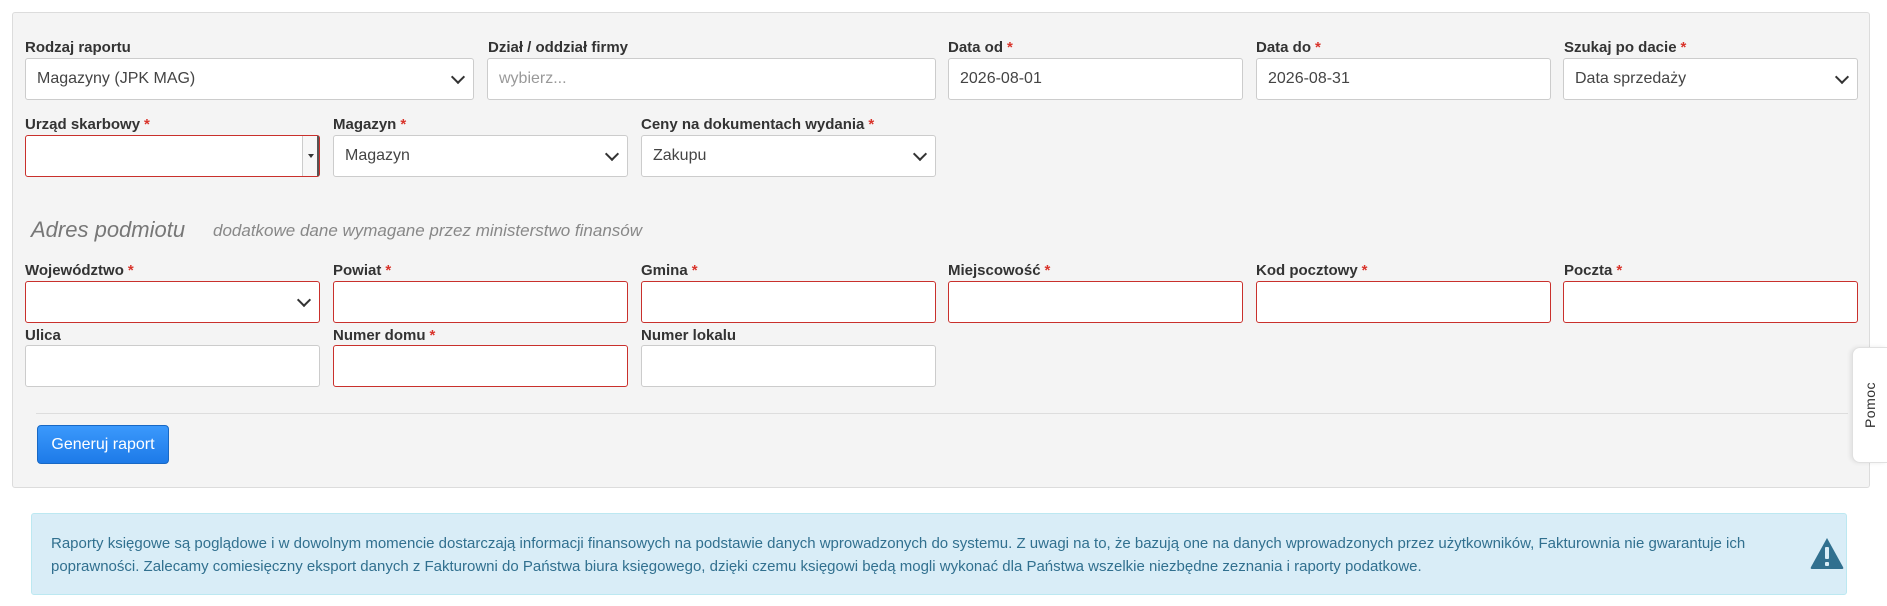  I want to click on city-input, so click(1095, 302).